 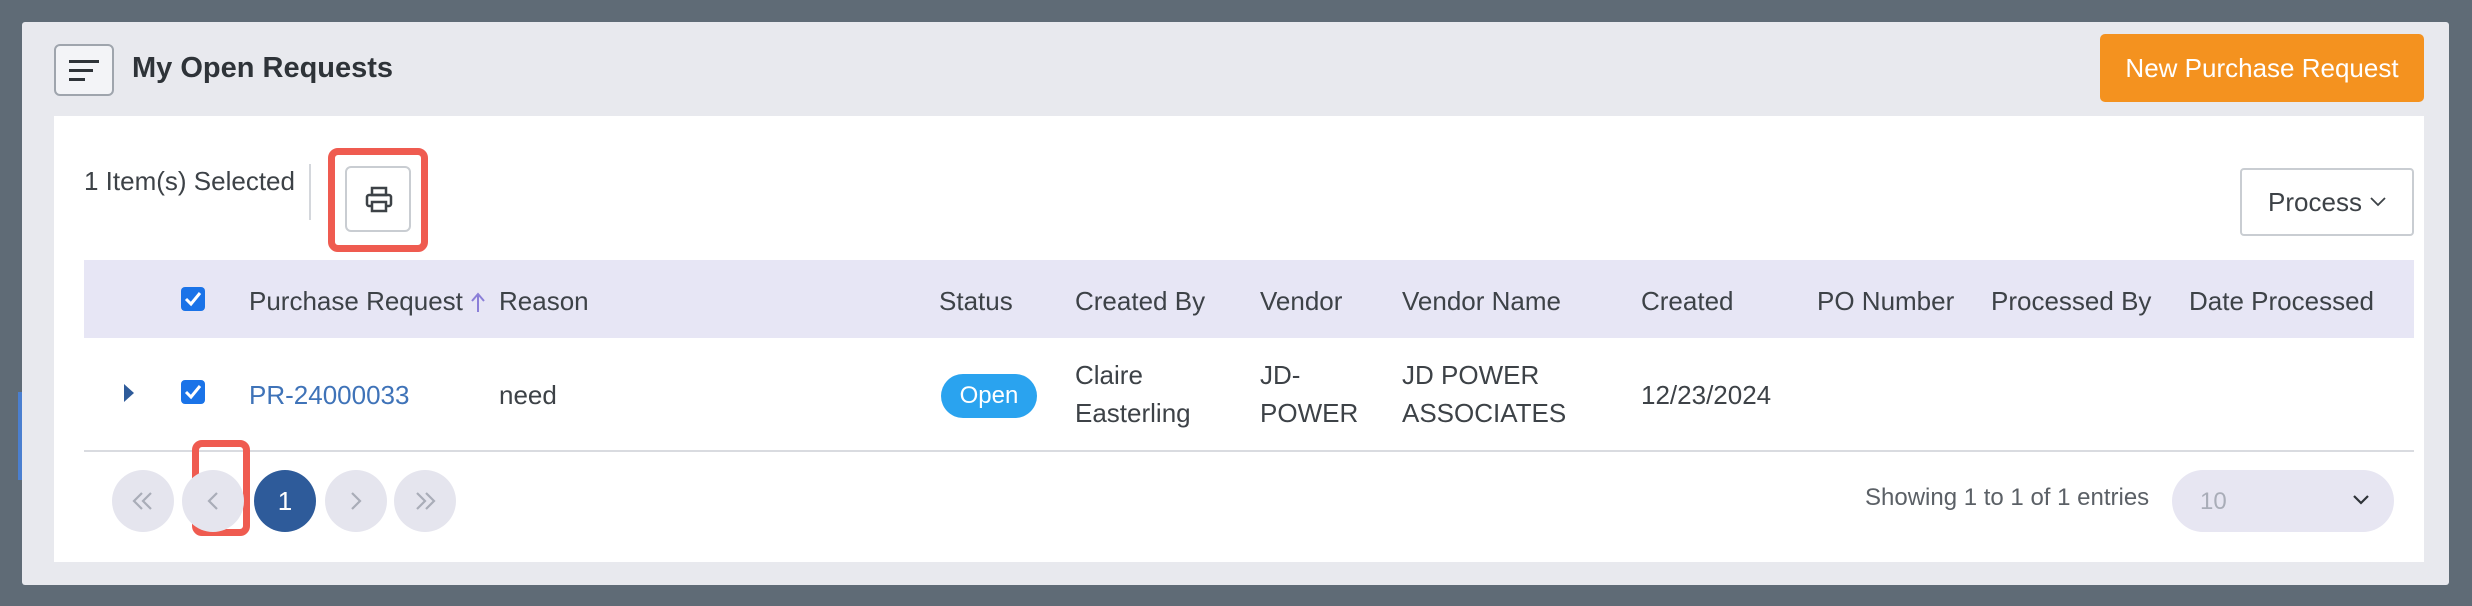 What do you see at coordinates (2281, 301) in the screenshot?
I see `column-date-processed: Date Processed` at bounding box center [2281, 301].